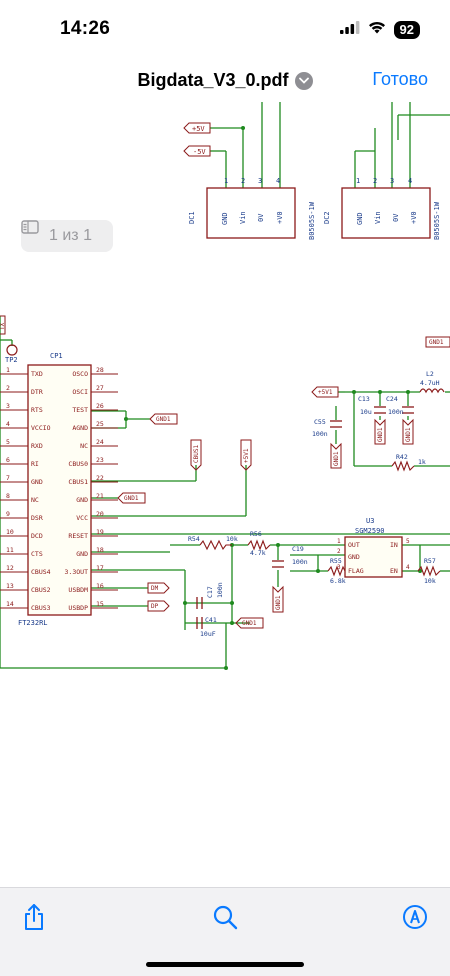  What do you see at coordinates (100, 496) in the screenshot?
I see `cp1-pin-number: 21` at bounding box center [100, 496].